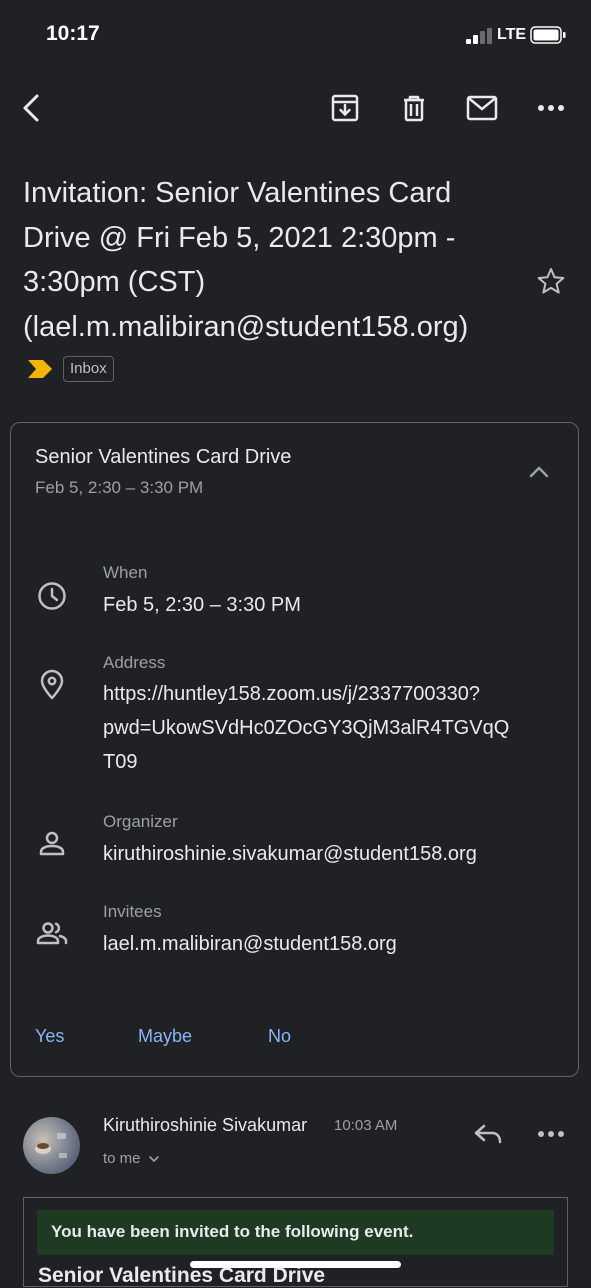 The height and width of the screenshot is (1288, 591). I want to click on when-value: Feb 5, 2:30 – 3:30 PM, so click(202, 605).